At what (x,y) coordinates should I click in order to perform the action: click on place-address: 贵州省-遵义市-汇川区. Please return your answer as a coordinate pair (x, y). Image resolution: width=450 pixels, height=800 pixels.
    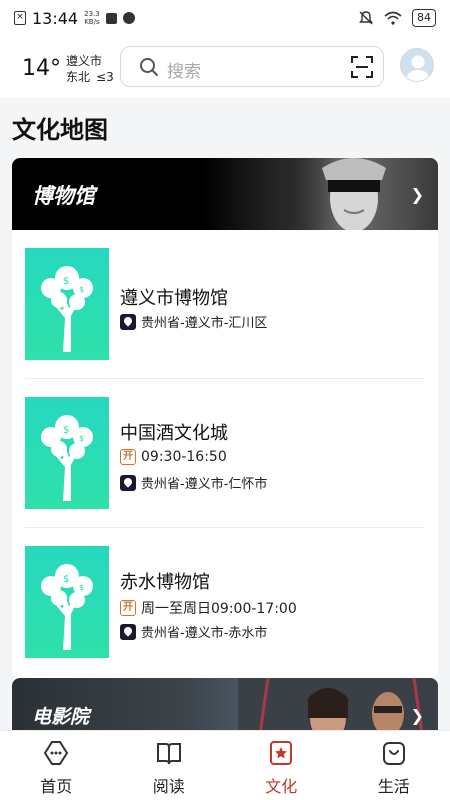
    Looking at the image, I should click on (193, 321).